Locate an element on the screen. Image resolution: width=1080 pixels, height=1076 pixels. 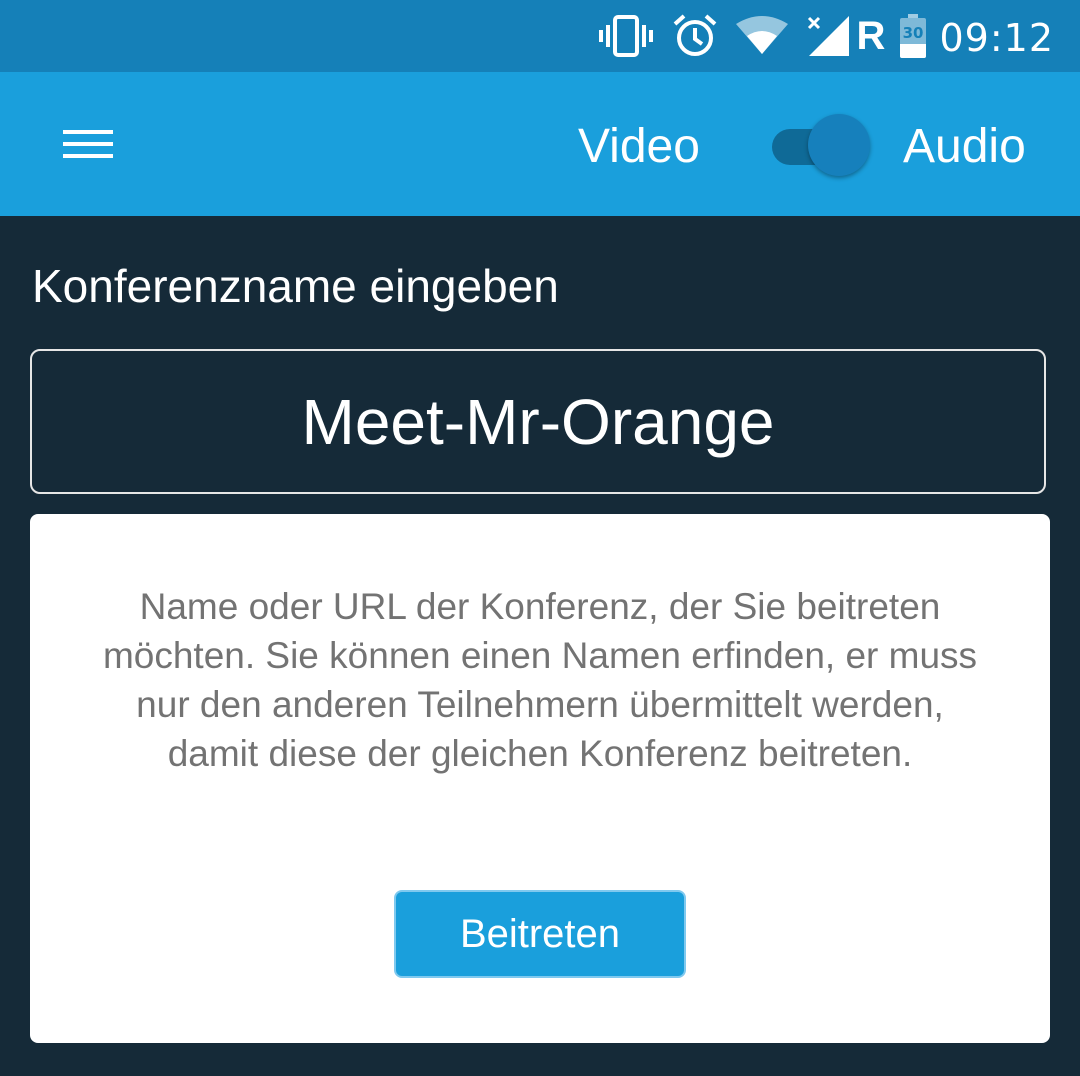
battery-icon: 30 is located at coordinates (913, 36).